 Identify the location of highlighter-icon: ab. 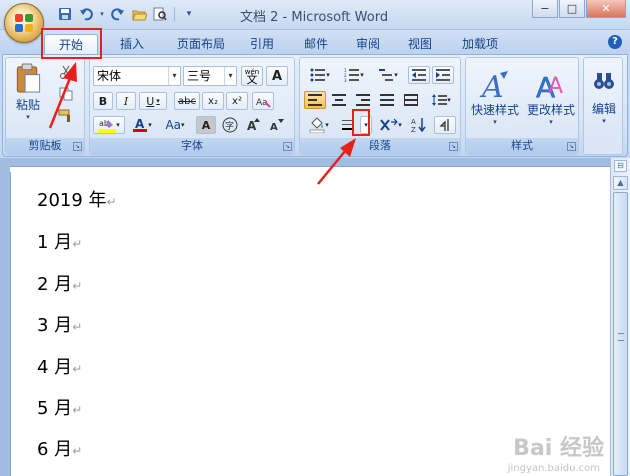
(107, 126).